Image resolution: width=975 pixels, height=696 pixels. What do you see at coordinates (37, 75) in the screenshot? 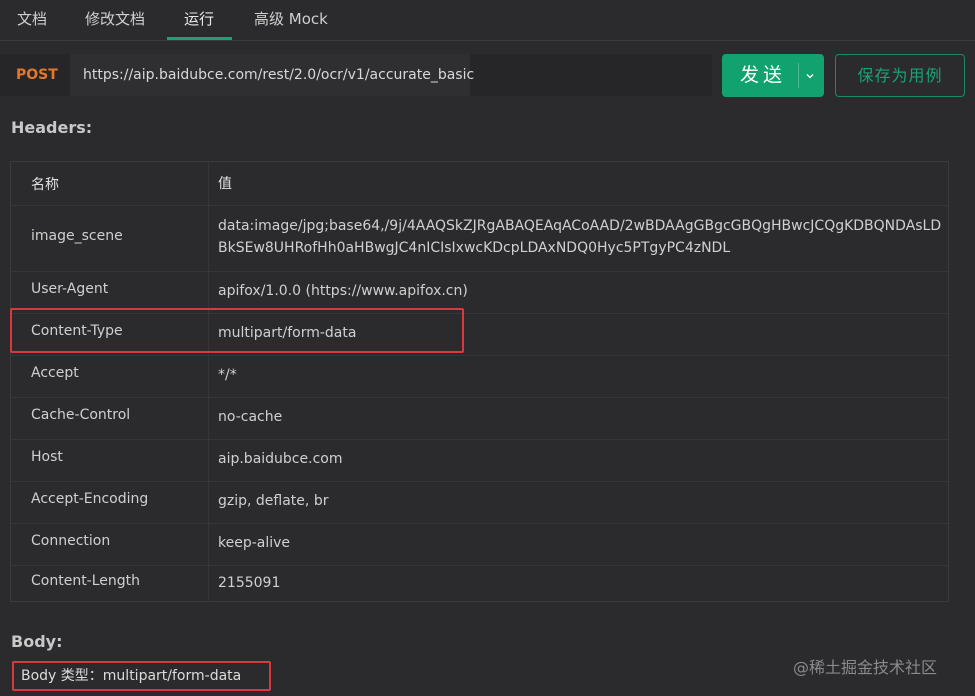
I see `http-method-select: POST` at bounding box center [37, 75].